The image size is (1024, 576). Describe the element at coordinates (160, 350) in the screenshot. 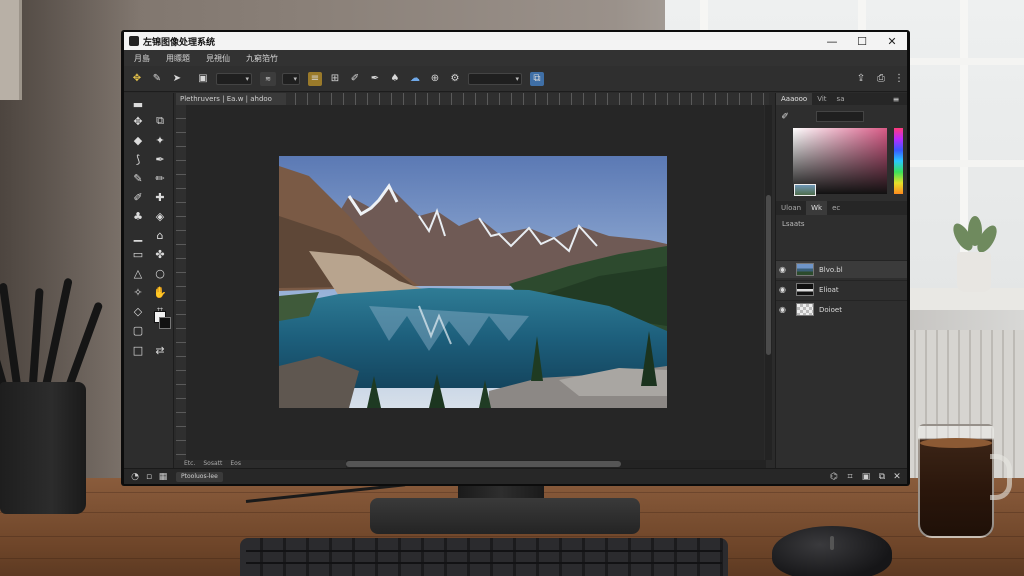

I see `swap-colors-icon: ⇄` at that location.